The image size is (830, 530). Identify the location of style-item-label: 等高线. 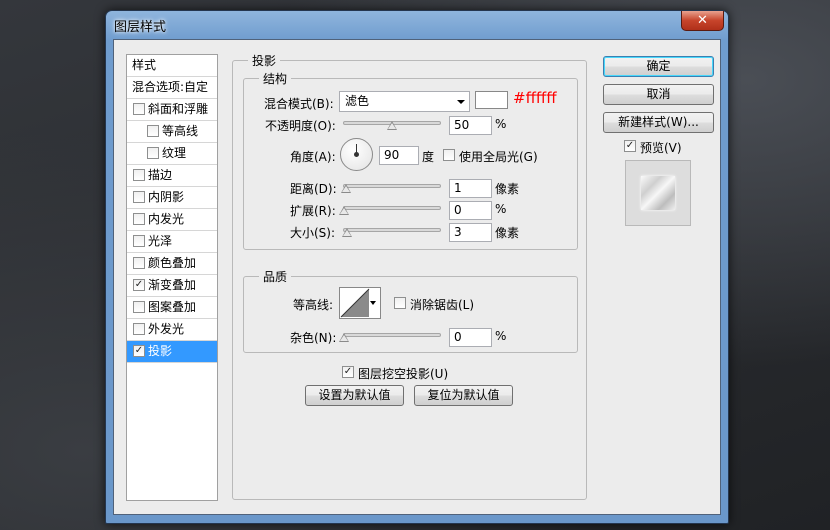
(180, 131).